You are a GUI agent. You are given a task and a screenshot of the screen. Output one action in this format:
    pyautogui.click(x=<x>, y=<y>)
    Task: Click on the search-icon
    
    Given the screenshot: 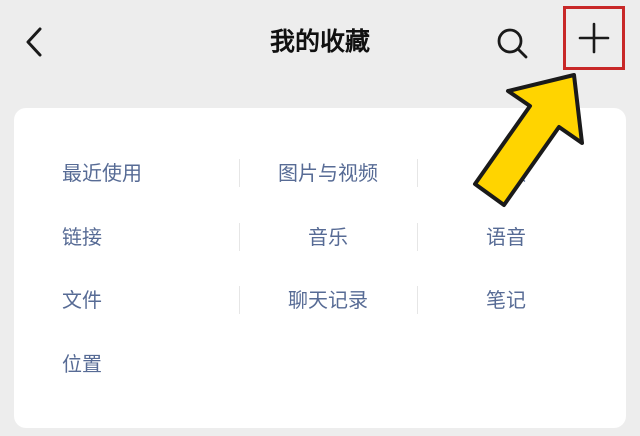 What is the action you would take?
    pyautogui.click(x=512, y=43)
    